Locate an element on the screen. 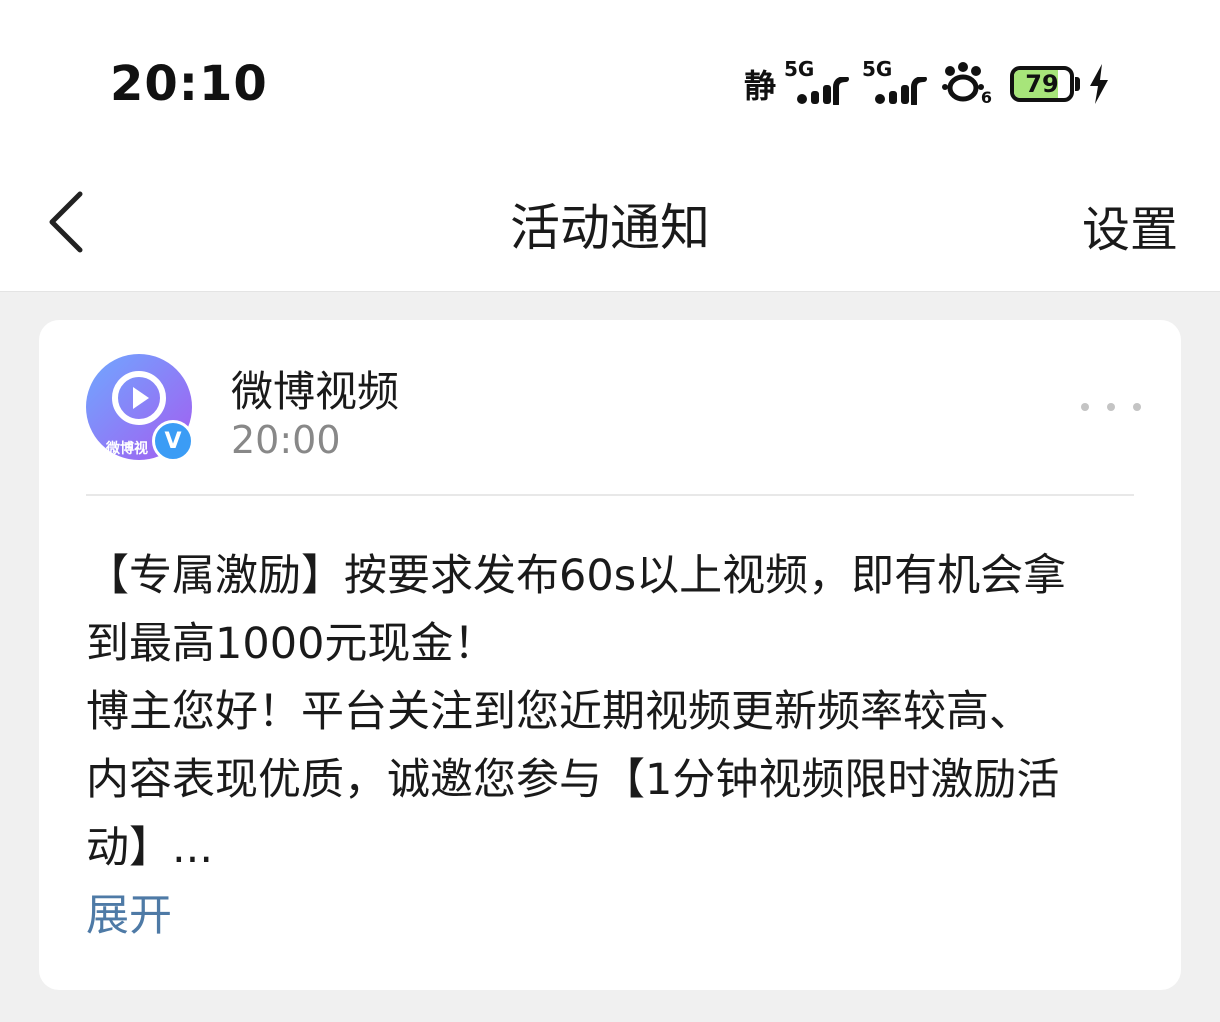  verified-badge: V is located at coordinates (173, 441).